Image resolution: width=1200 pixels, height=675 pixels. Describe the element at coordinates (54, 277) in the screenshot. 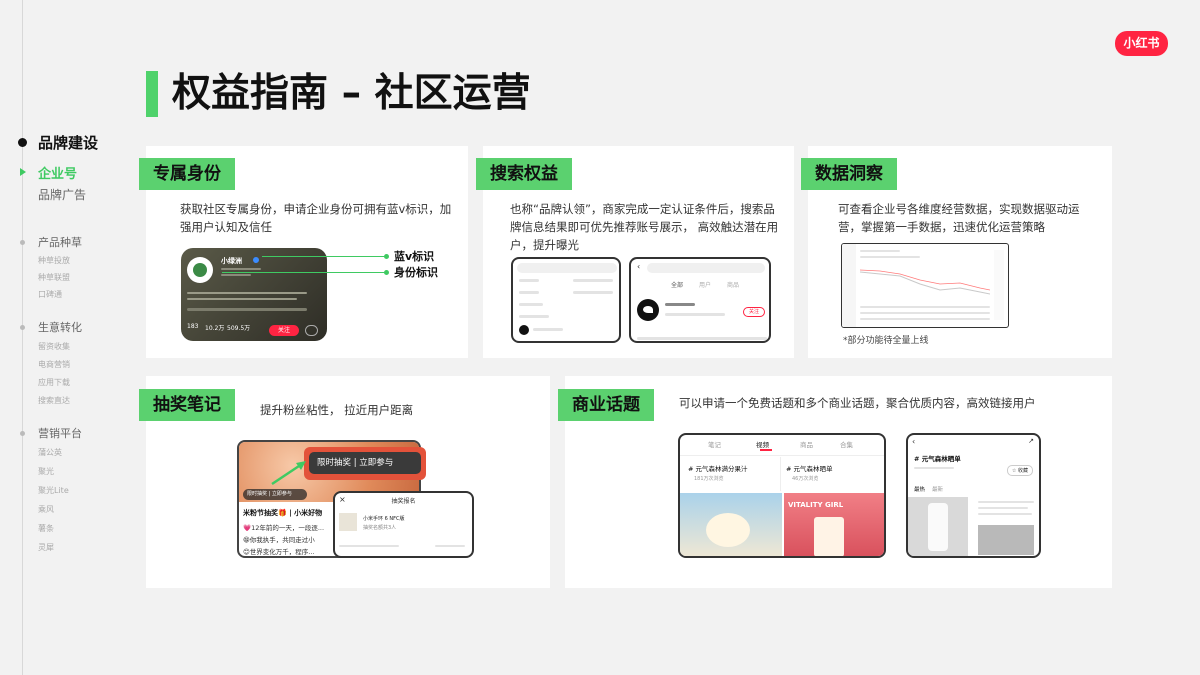

I see `sidebar-sub-item: 种草联盟` at that location.